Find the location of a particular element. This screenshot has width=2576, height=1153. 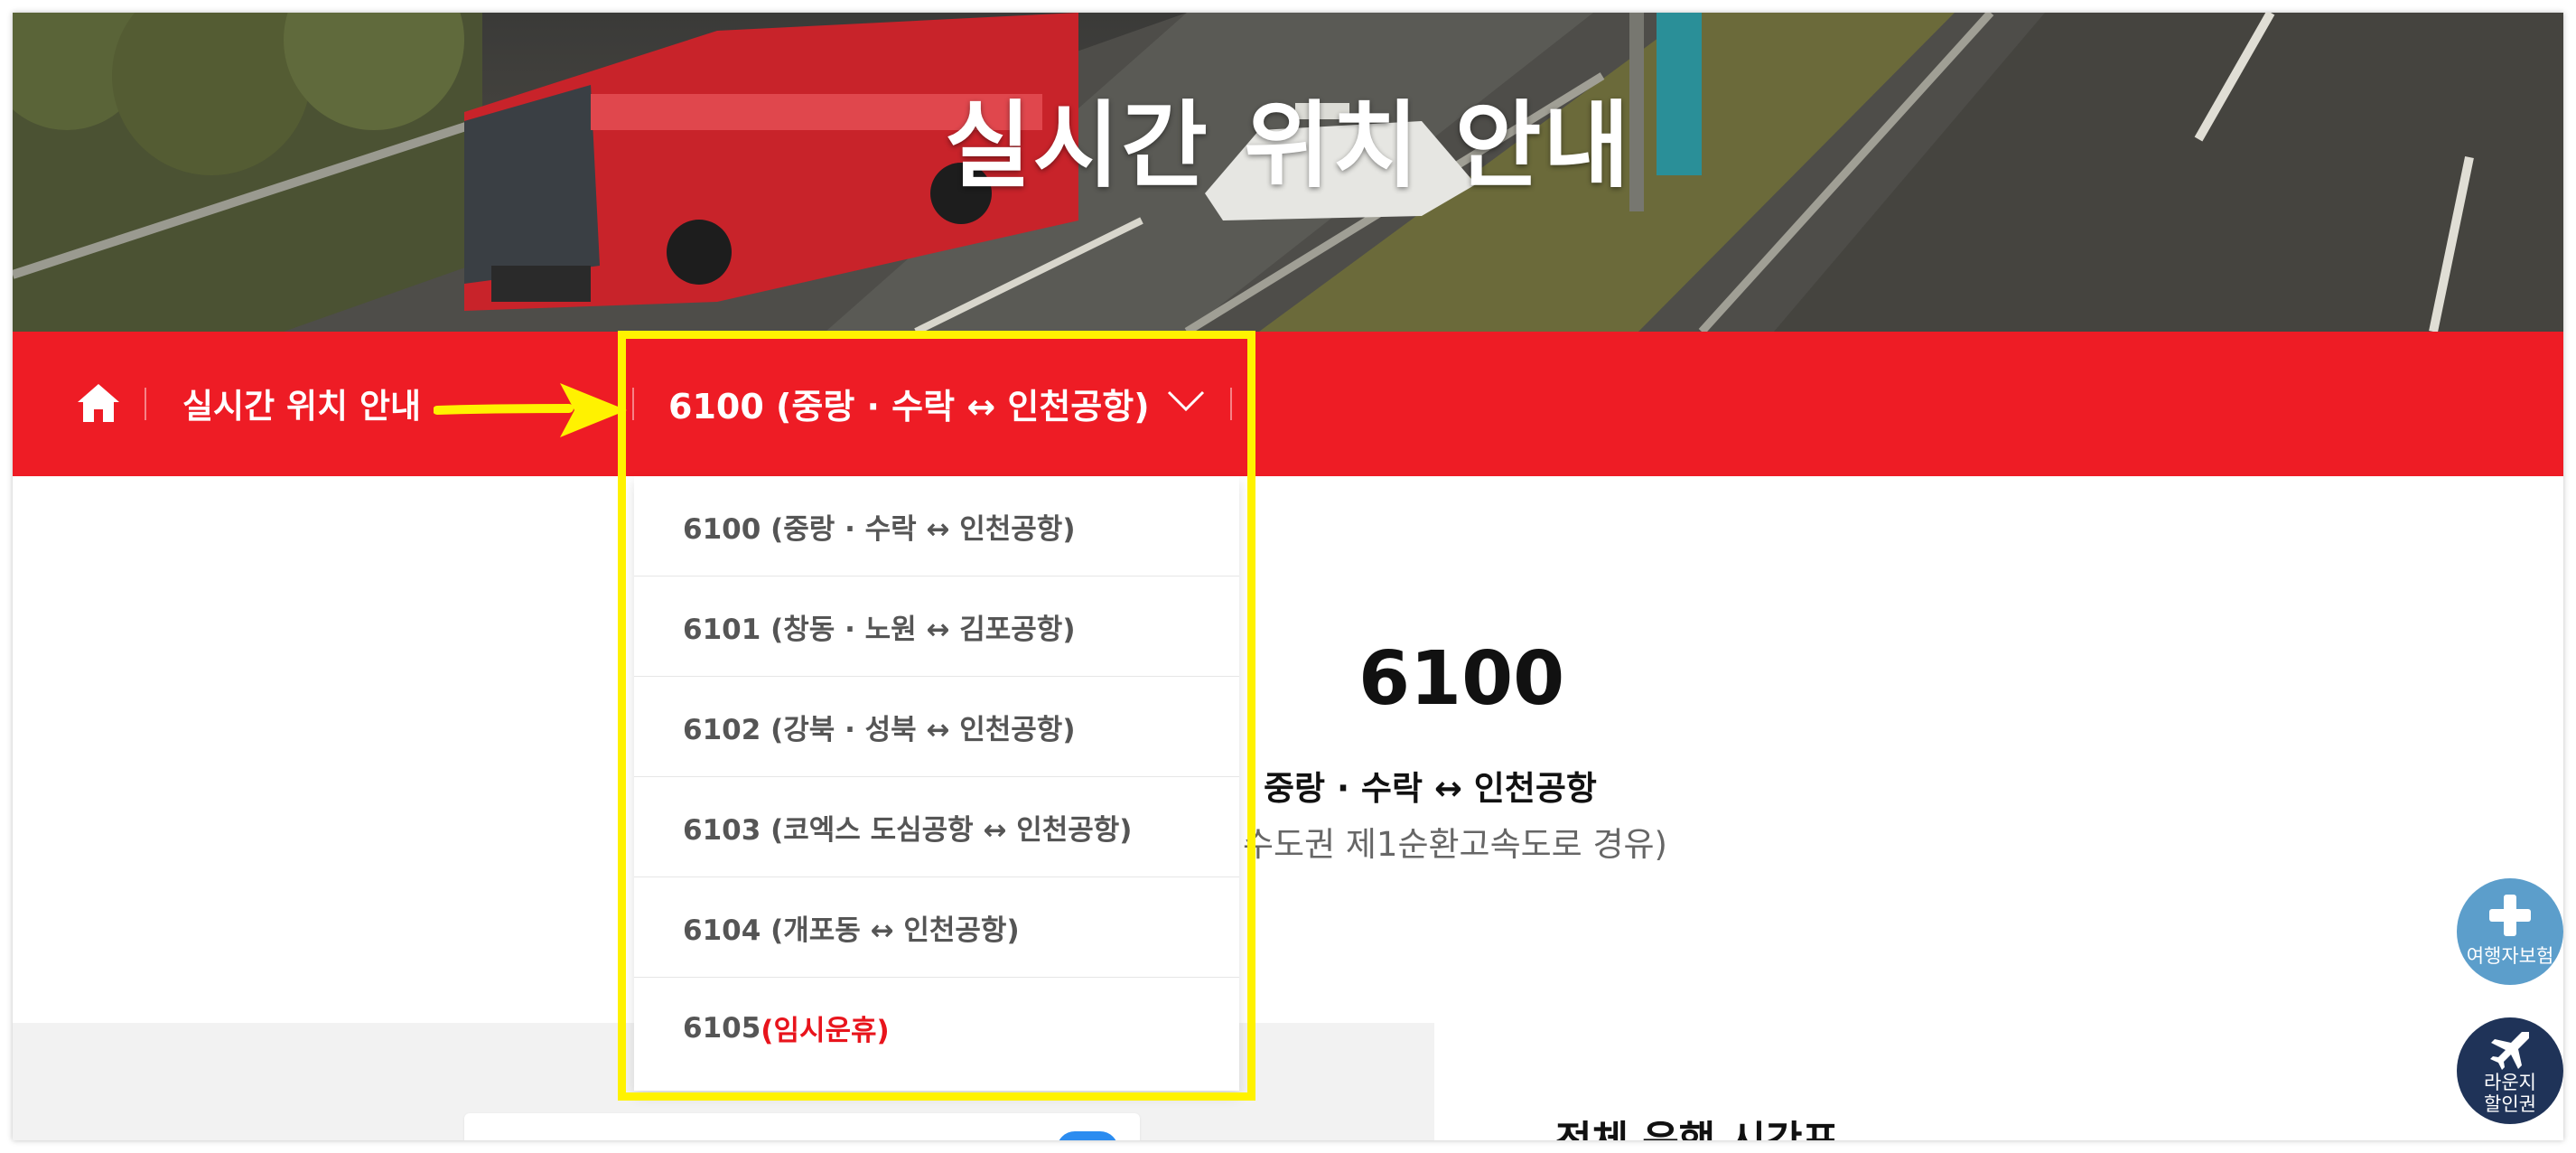

route-option-label: 6103 (코엑스 도심공항 ↔ 인천공항) is located at coordinates (908, 830).